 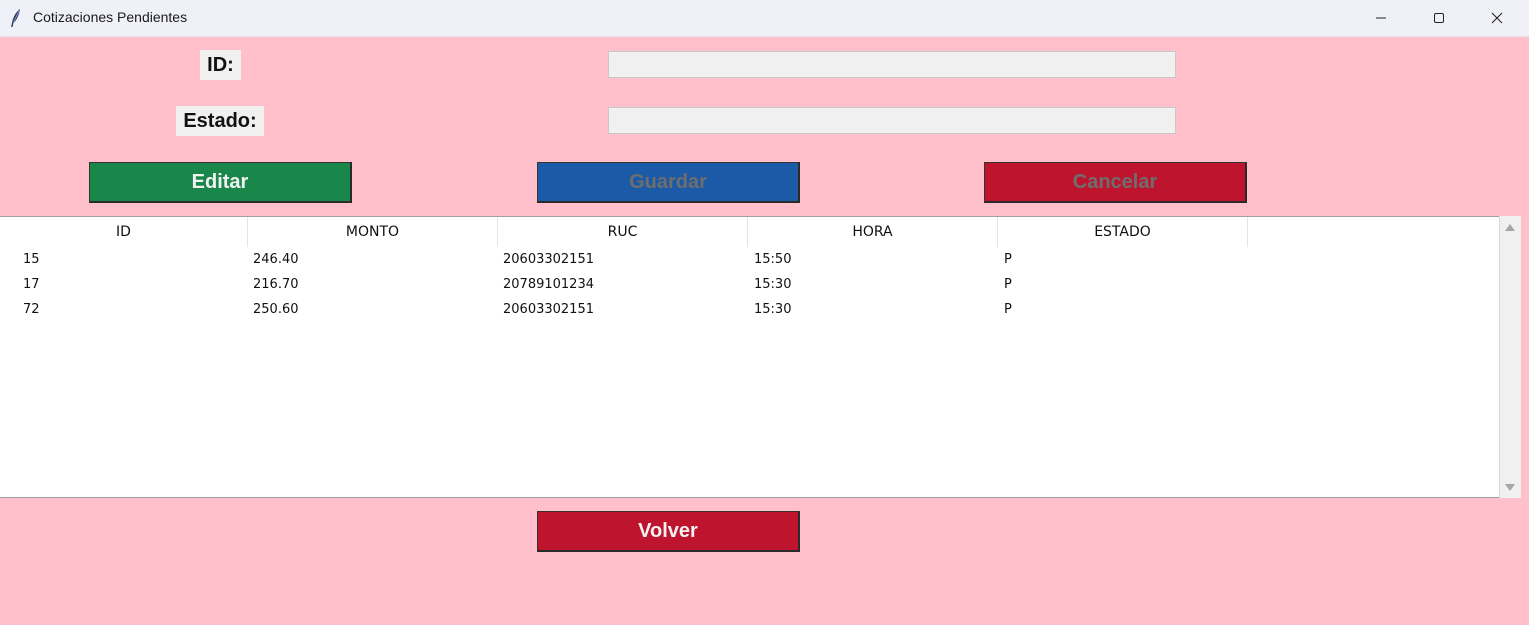 I want to click on feather-icon, so click(x=15, y=18).